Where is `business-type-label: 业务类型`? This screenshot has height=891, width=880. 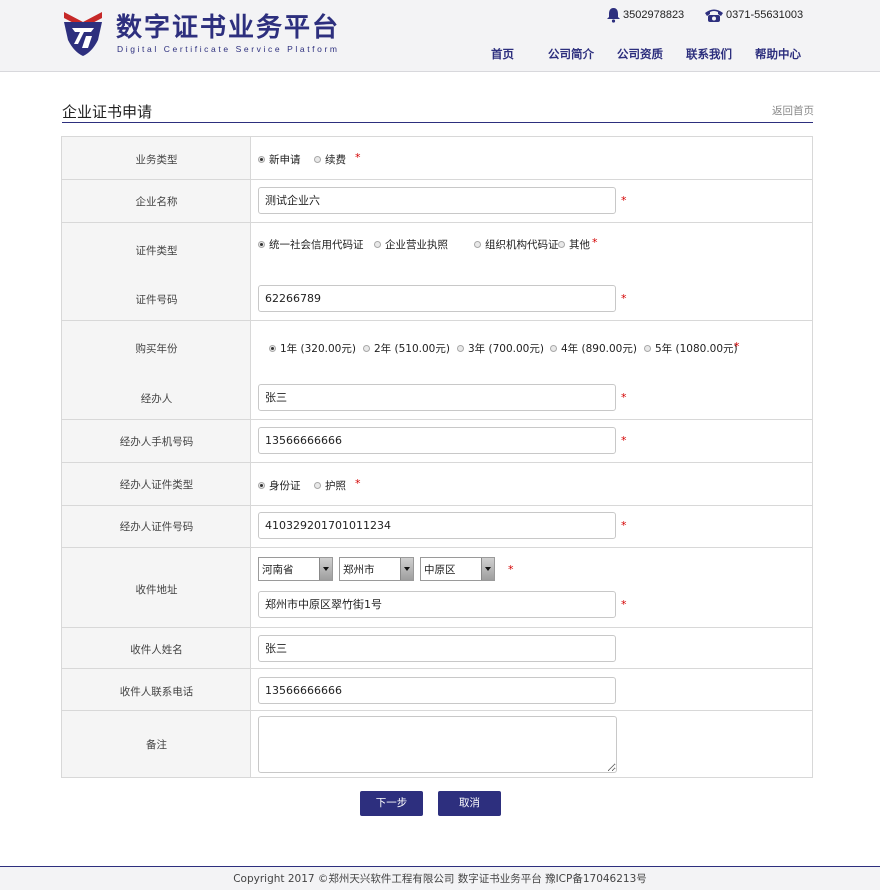 business-type-label: 业务类型 is located at coordinates (156, 160).